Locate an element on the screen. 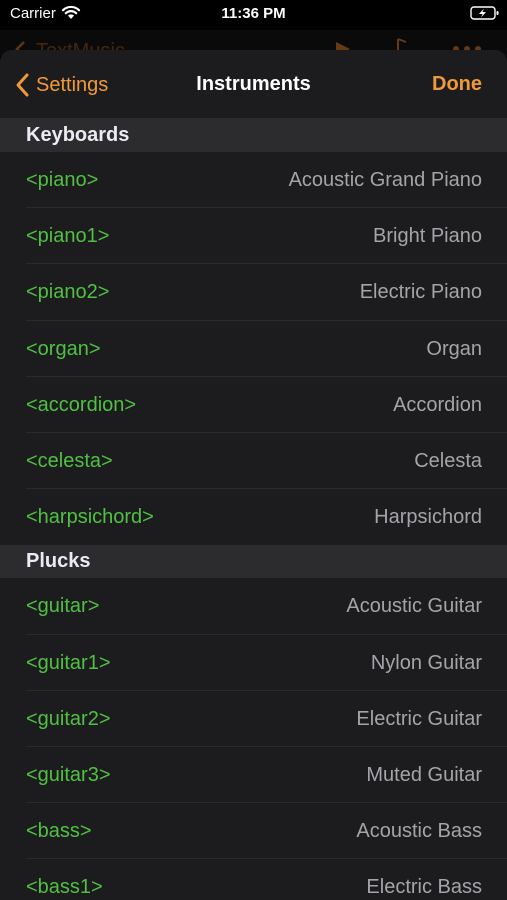 The width and height of the screenshot is (507, 900). instrument-row: <celesta> Celesta is located at coordinates (253, 461).